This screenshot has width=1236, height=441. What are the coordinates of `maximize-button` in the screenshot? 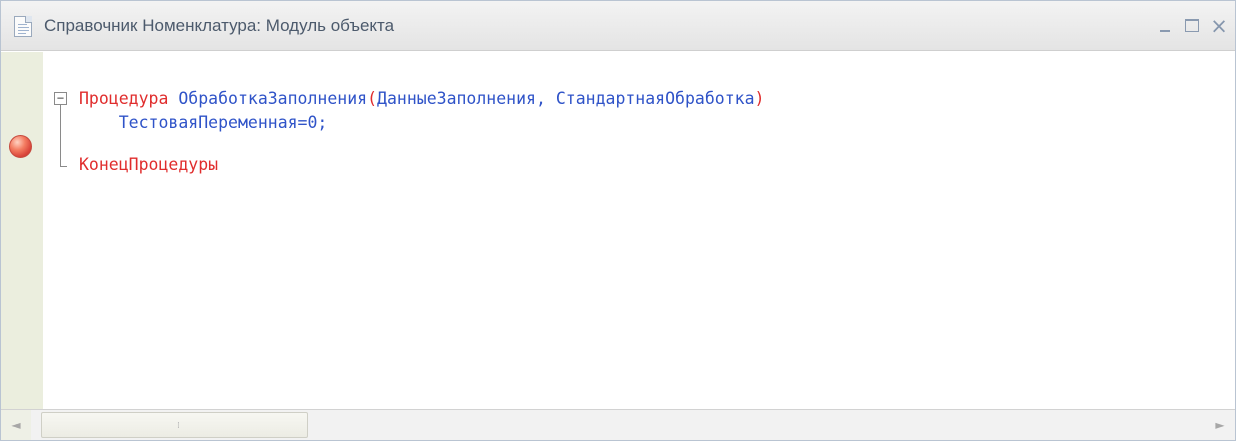 It's located at (1192, 26).